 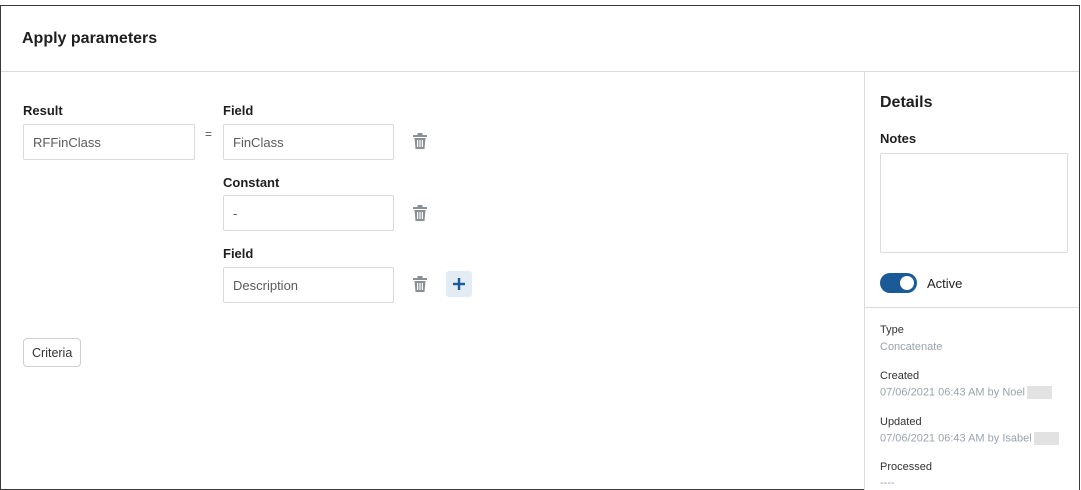 I want to click on delete-param-2-icon, so click(x=420, y=213).